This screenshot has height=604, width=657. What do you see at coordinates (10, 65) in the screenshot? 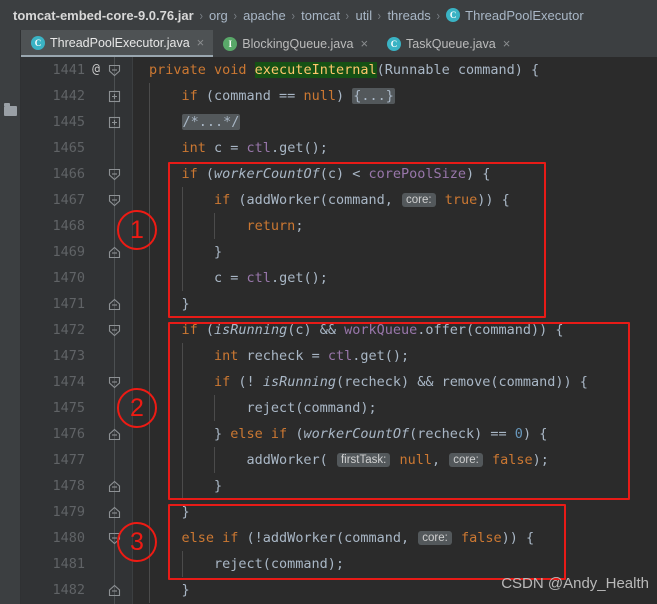
I see `sidebar-item-project: Project` at bounding box center [10, 65].